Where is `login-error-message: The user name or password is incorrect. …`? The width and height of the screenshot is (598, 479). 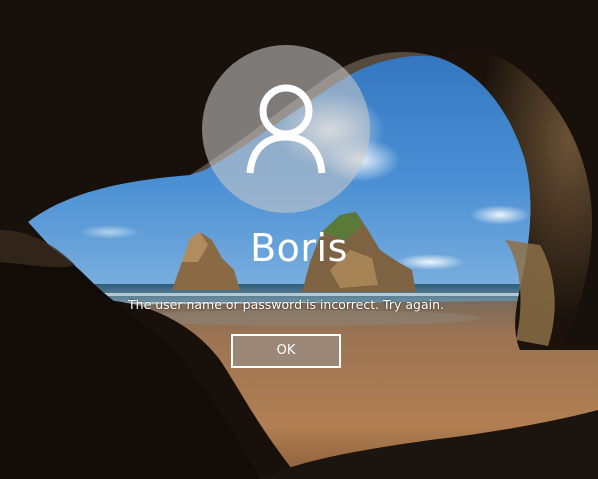 login-error-message: The user name or password is incorrect. … is located at coordinates (286, 304).